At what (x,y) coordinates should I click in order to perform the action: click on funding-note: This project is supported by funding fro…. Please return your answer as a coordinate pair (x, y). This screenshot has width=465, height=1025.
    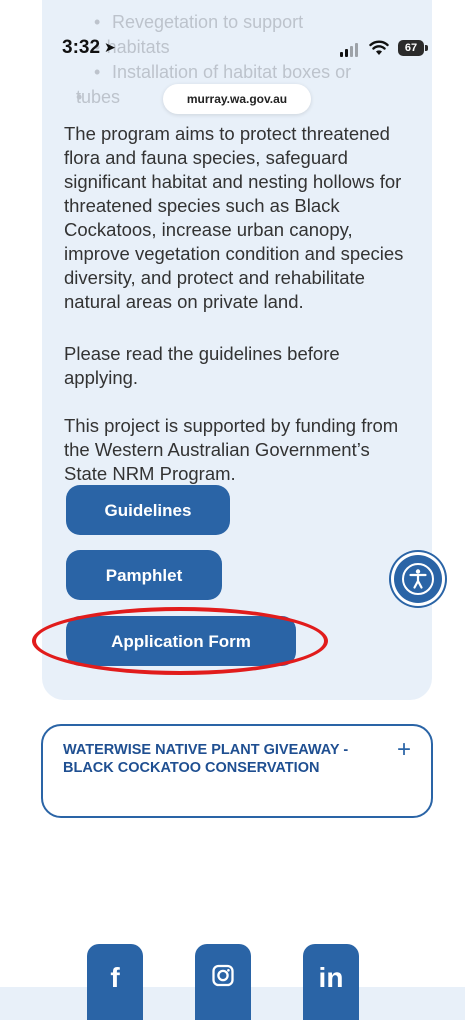
    Looking at the image, I should click on (231, 449).